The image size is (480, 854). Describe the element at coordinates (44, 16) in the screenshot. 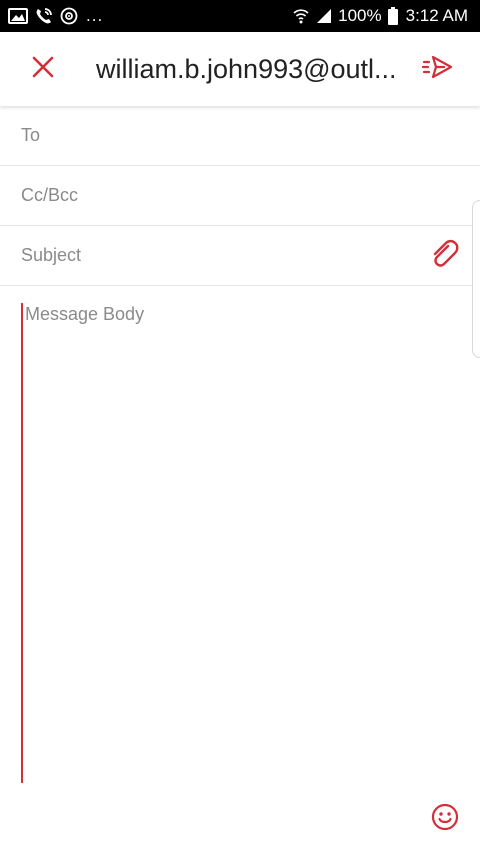

I see `call-icon` at that location.